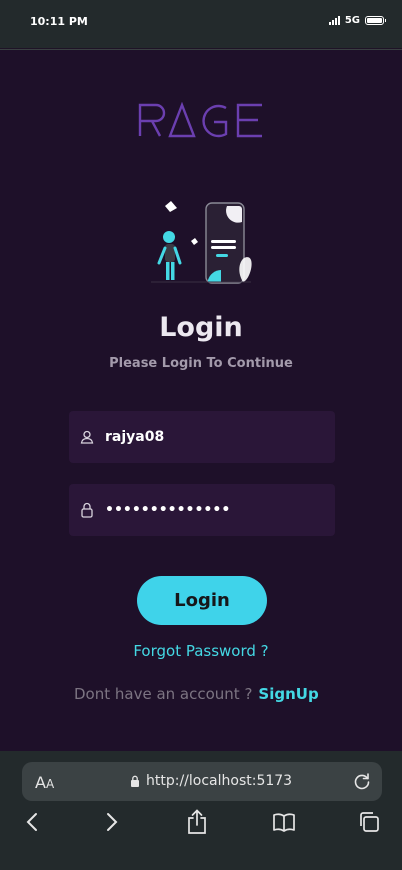 Image resolution: width=402 pixels, height=870 pixels. I want to click on username-field, so click(202, 437).